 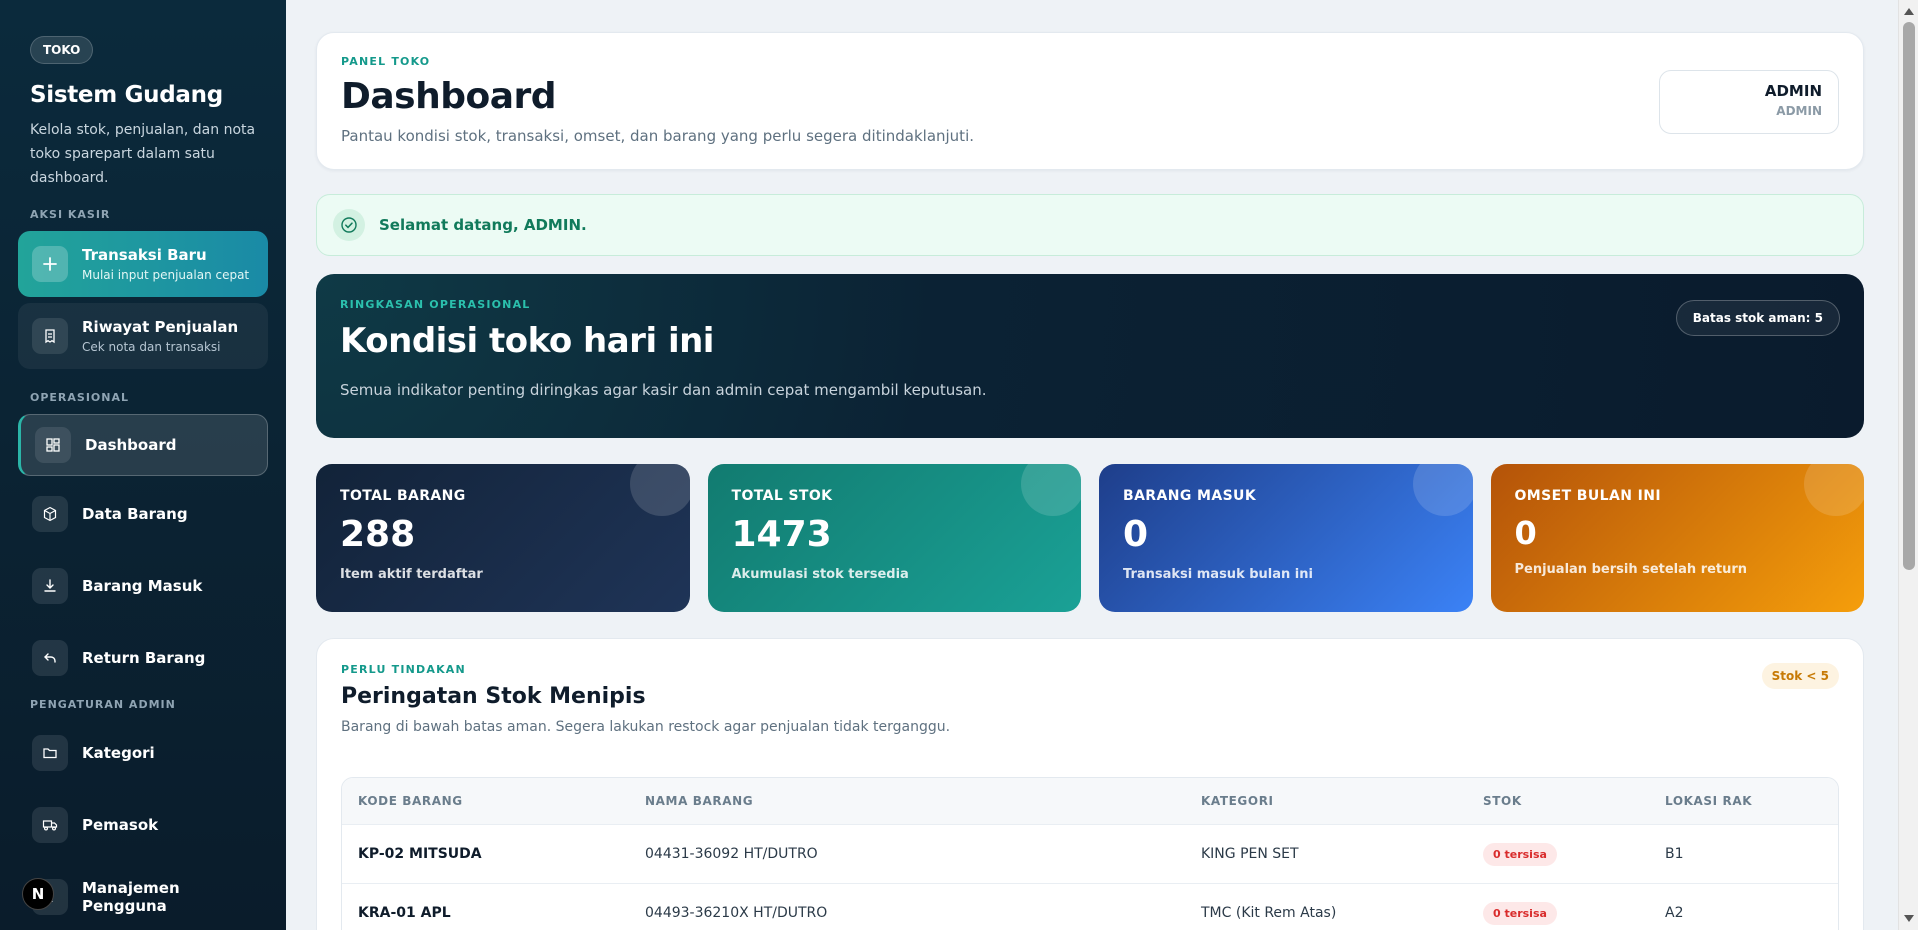 What do you see at coordinates (527, 341) in the screenshot?
I see `summary-title: Kondisi toko hari ini` at bounding box center [527, 341].